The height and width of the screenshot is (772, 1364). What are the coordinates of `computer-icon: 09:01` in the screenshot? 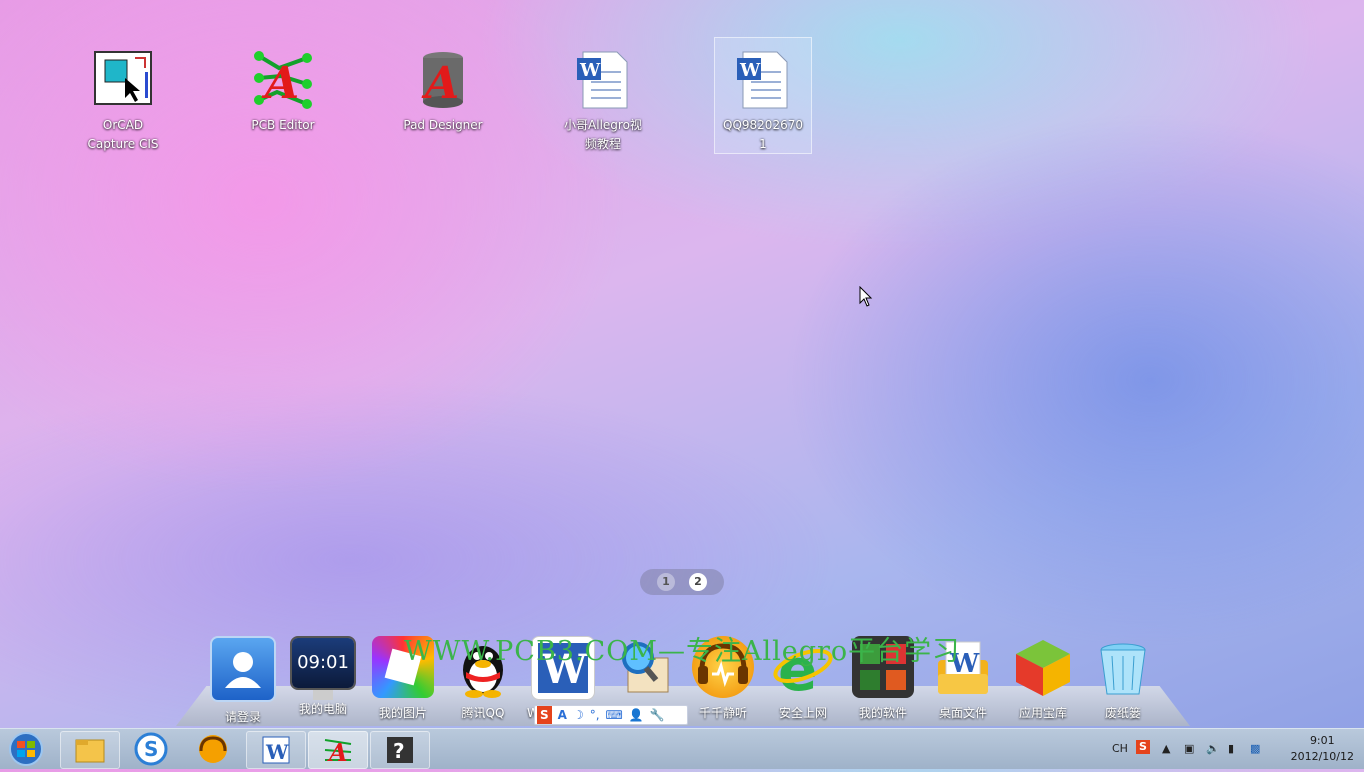 It's located at (323, 663).